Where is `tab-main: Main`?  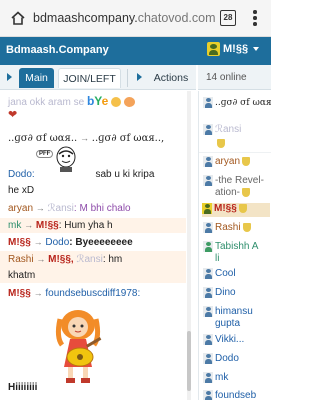 tab-main: Main is located at coordinates (36, 78).